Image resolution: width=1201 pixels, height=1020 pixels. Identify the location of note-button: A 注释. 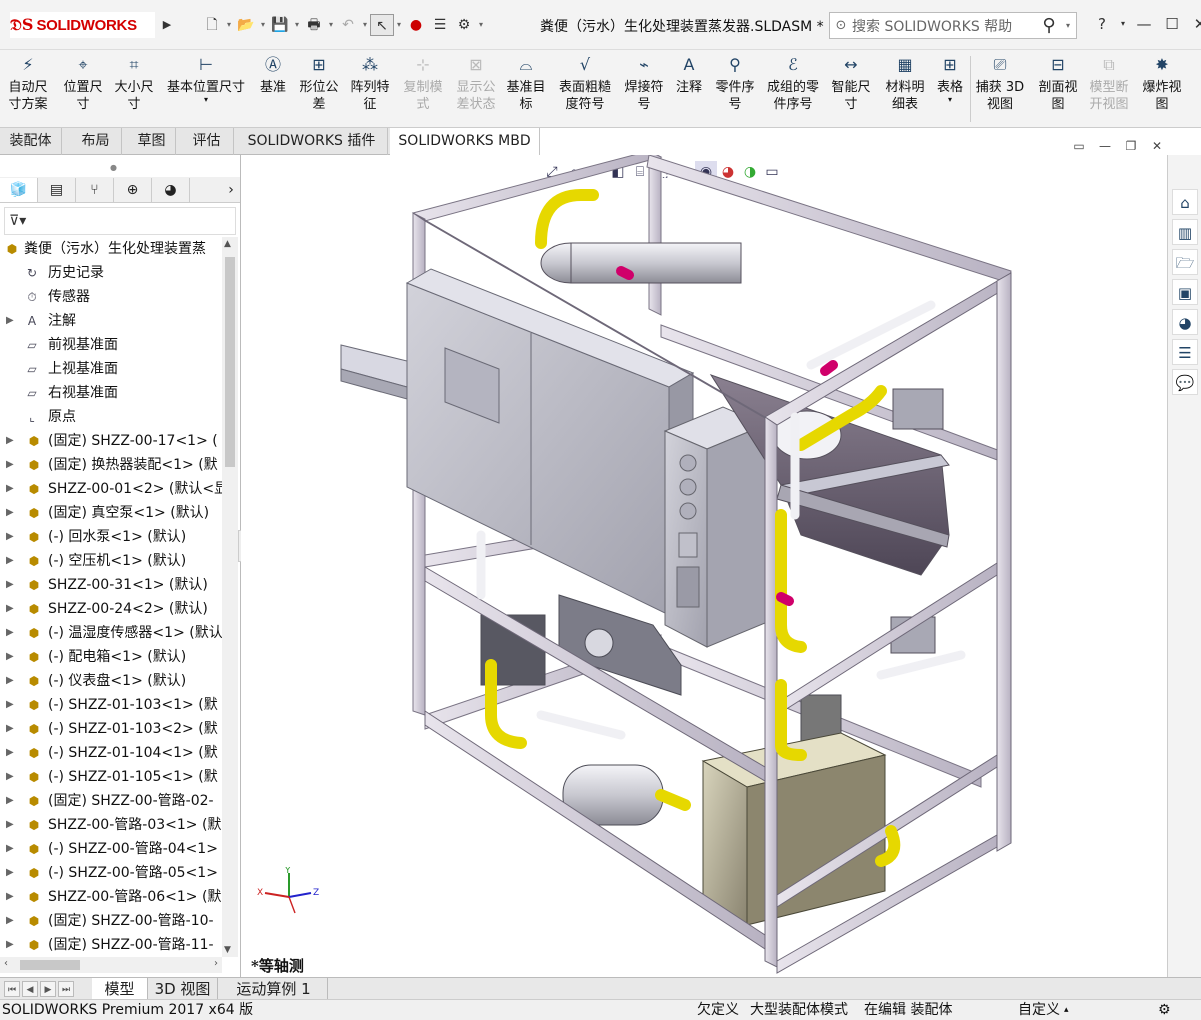
(689, 75).